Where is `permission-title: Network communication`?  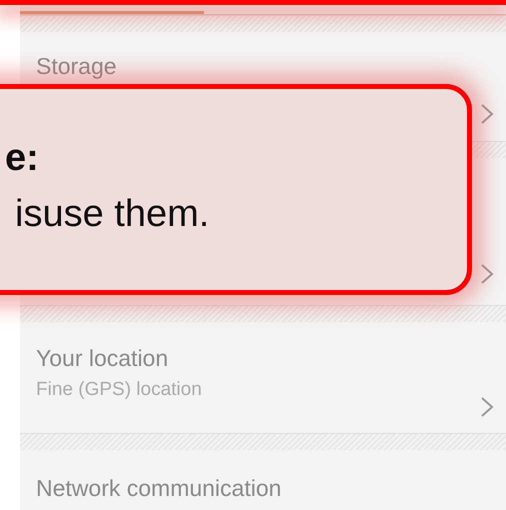 permission-title: Network communication is located at coordinates (159, 489).